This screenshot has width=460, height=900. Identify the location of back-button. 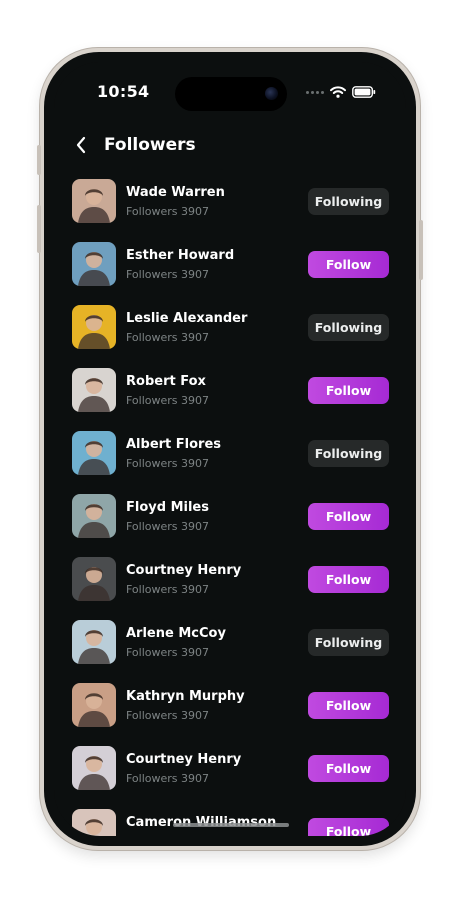
(81, 145).